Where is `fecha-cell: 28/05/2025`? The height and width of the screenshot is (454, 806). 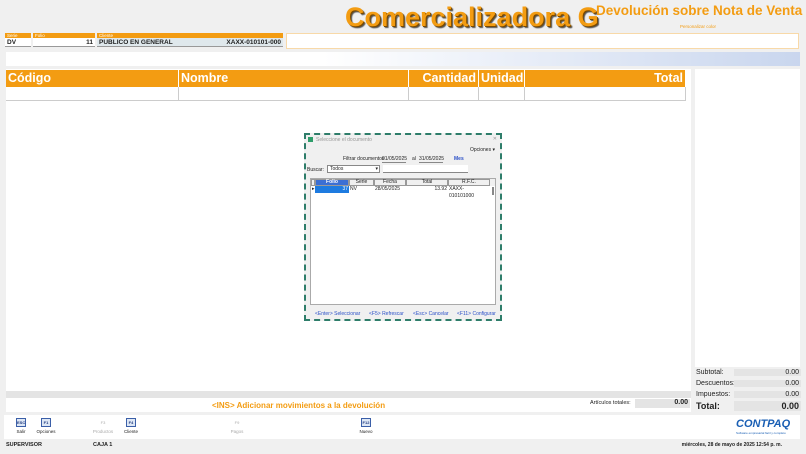 fecha-cell: 28/05/2025 is located at coordinates (388, 189).